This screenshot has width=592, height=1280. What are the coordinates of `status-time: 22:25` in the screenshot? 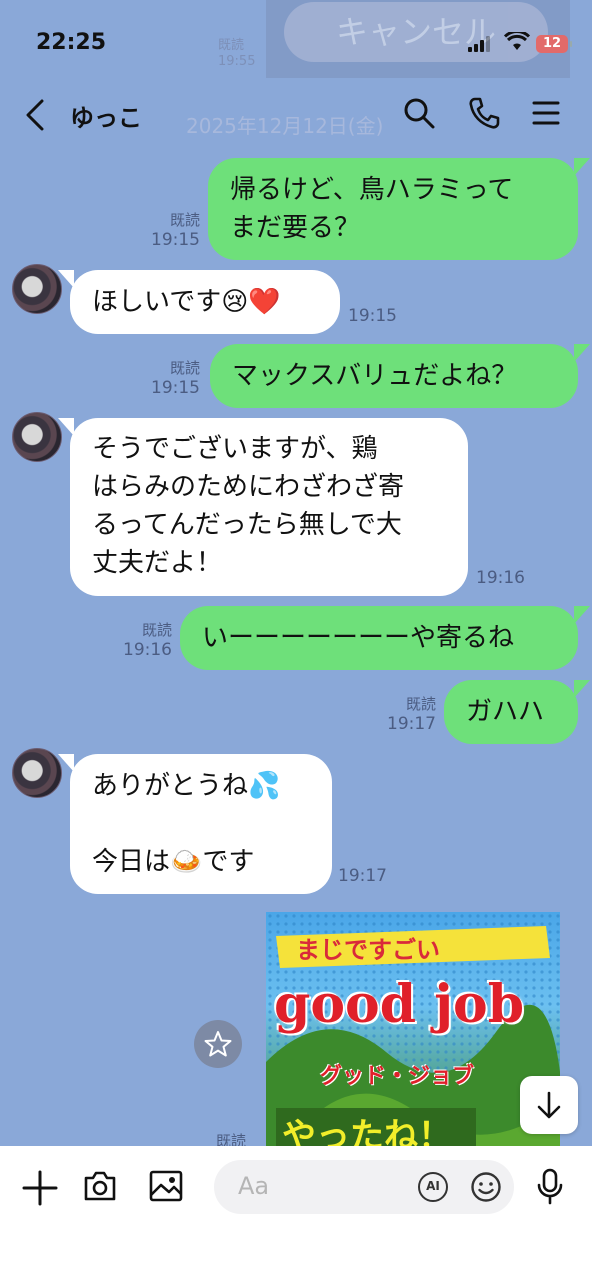 It's located at (71, 42).